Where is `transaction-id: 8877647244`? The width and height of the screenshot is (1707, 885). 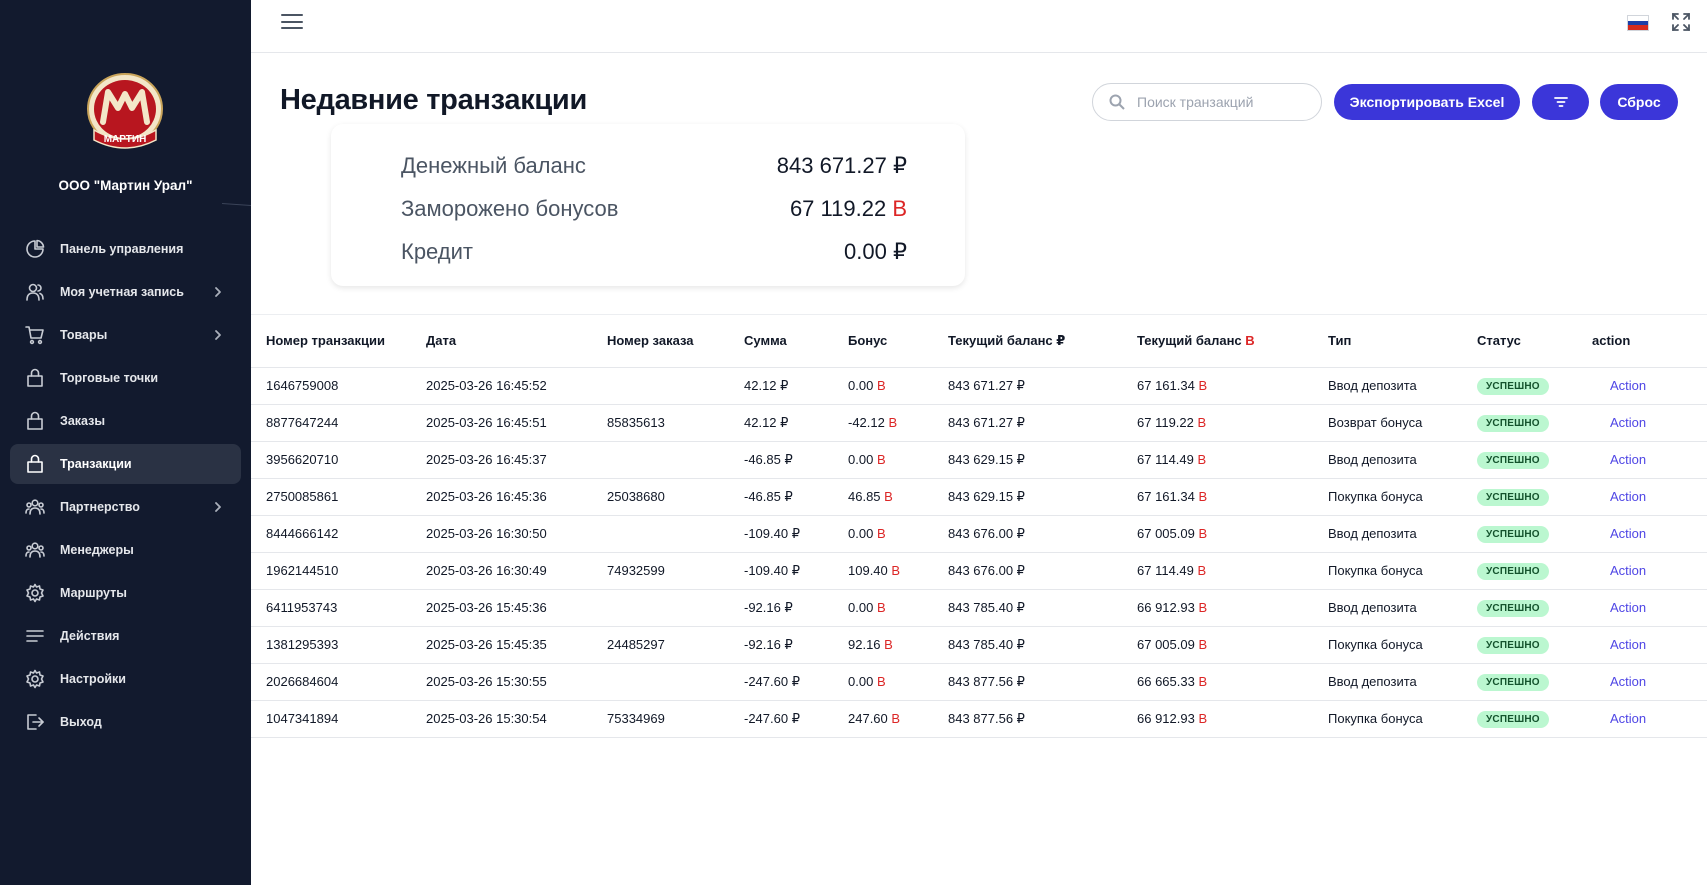
transaction-id: 8877647244 is located at coordinates (338, 423).